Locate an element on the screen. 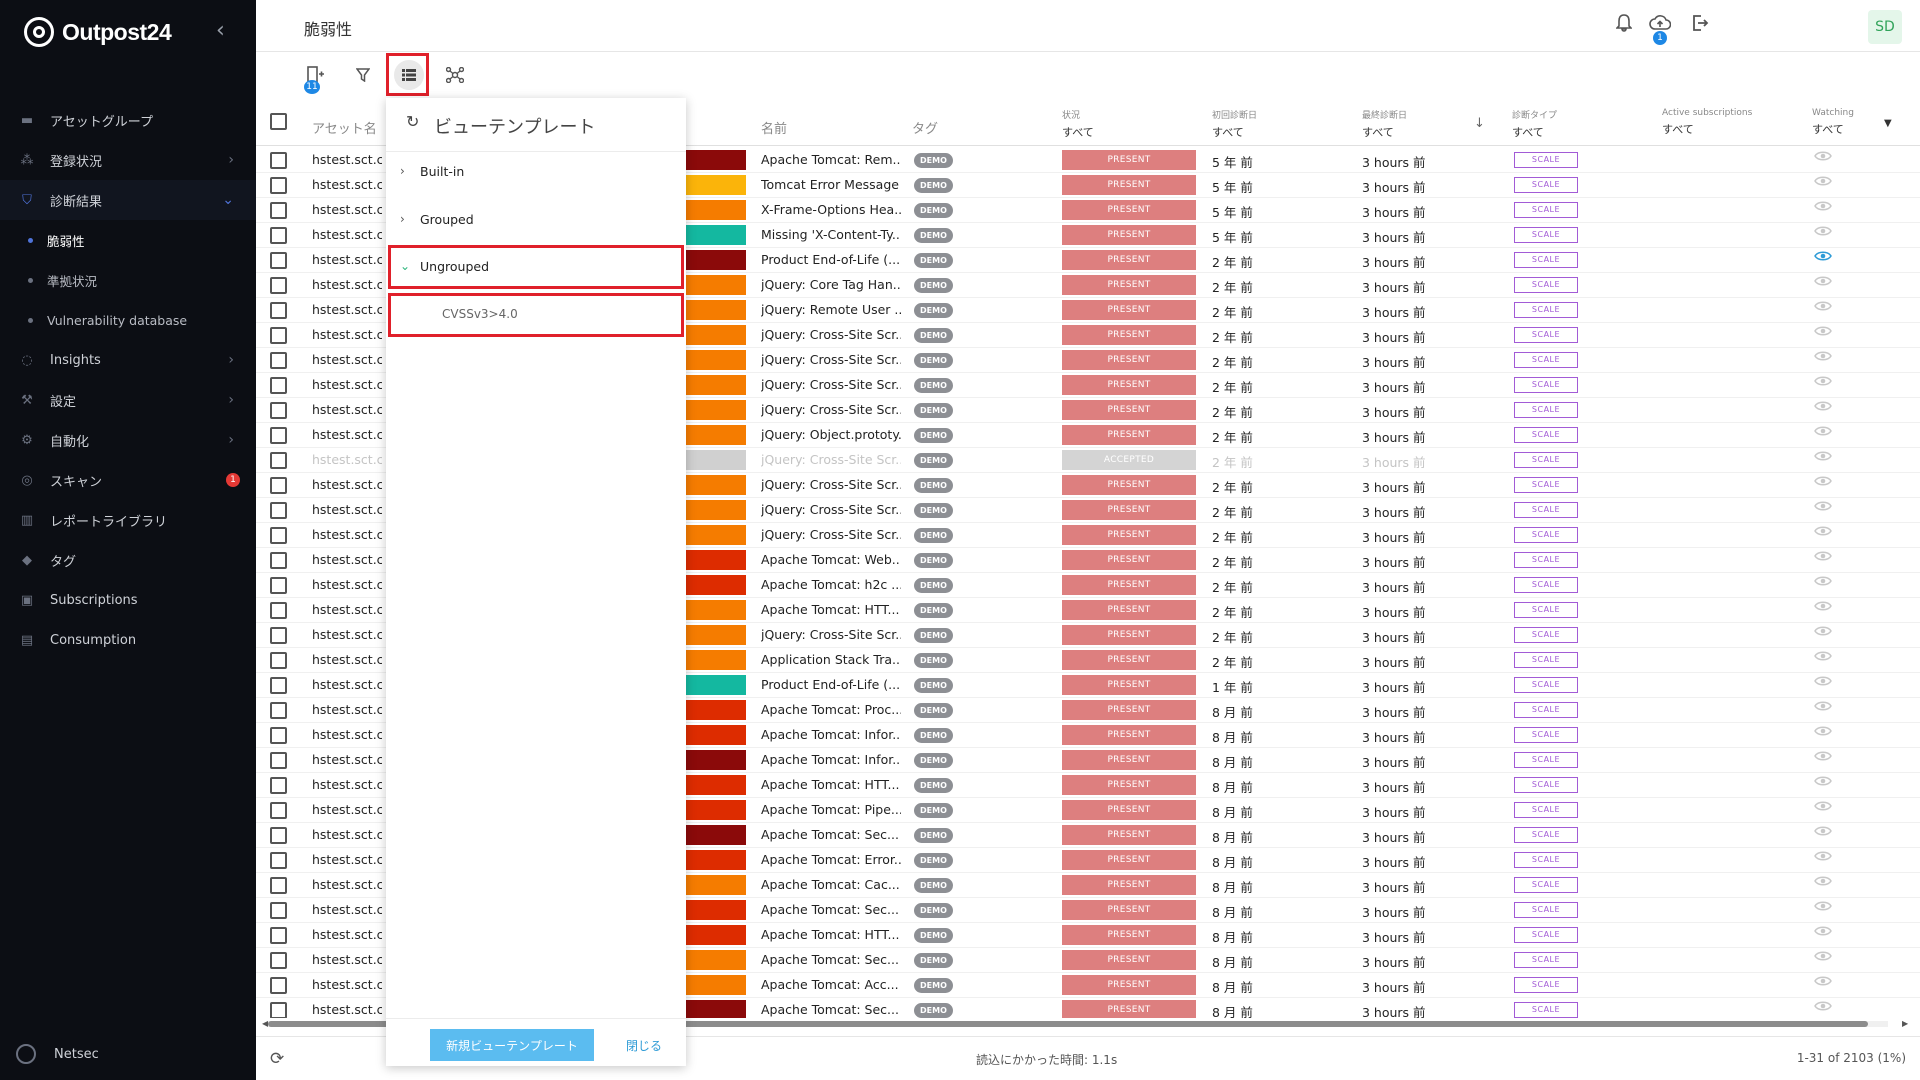  user-avatar: SD is located at coordinates (1885, 27).